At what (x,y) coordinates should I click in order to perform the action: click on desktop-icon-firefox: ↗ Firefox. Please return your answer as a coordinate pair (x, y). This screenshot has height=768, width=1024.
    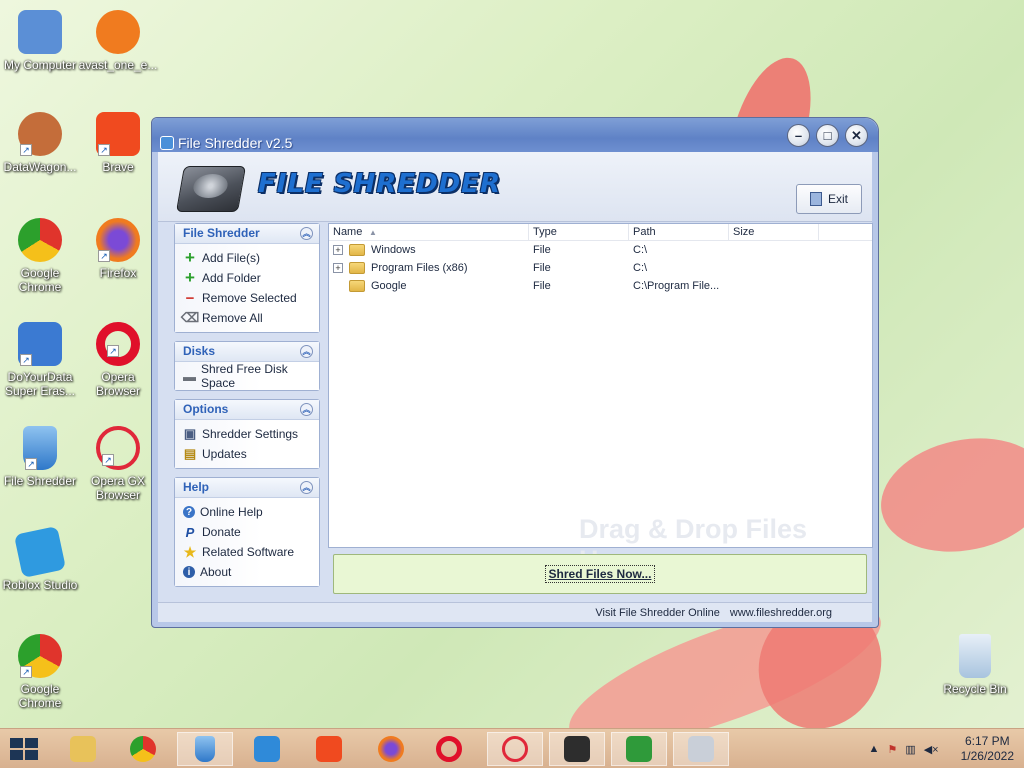
    Looking at the image, I should click on (118, 249).